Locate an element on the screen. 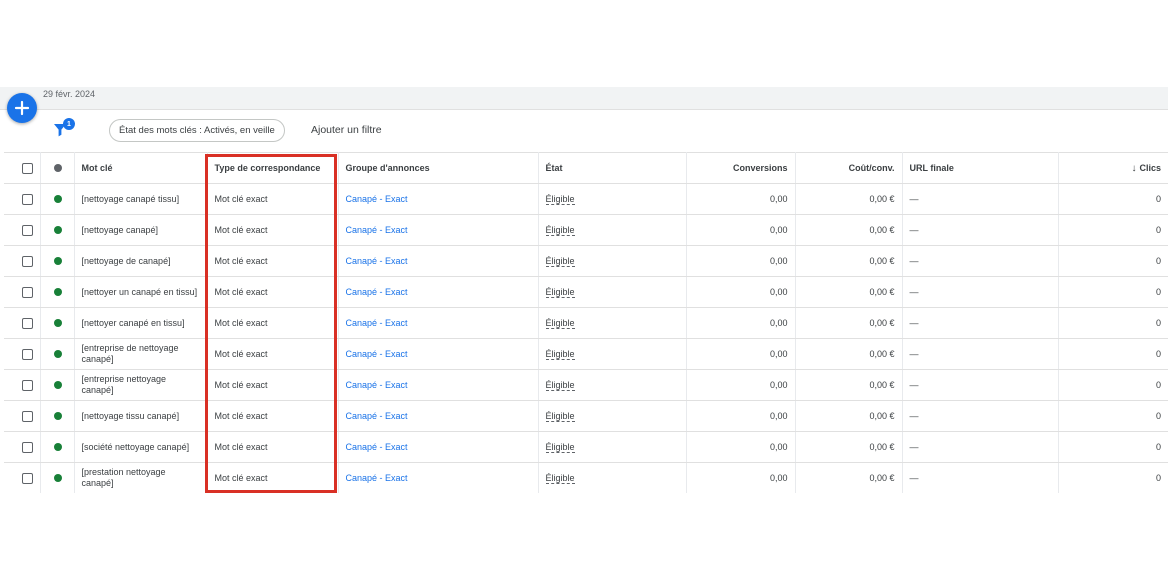  clicks-column-header: ↓ Clics is located at coordinates (1113, 168).